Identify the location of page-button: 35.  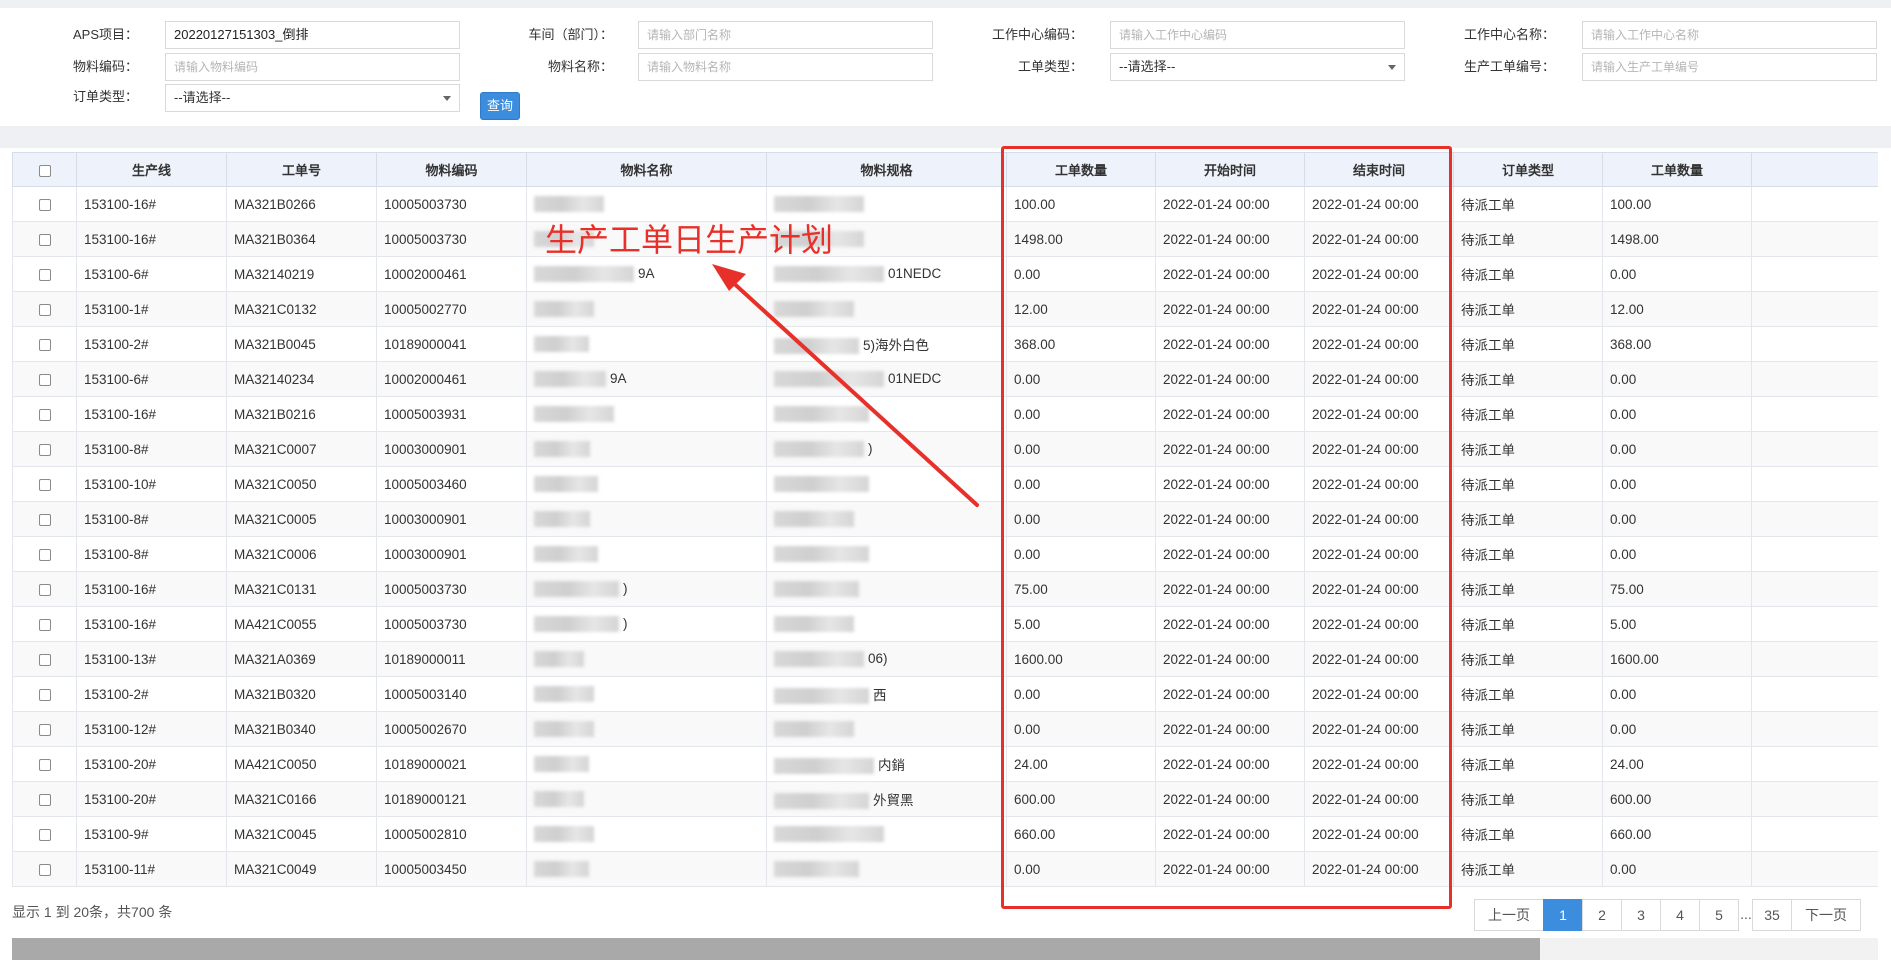
(1772, 915).